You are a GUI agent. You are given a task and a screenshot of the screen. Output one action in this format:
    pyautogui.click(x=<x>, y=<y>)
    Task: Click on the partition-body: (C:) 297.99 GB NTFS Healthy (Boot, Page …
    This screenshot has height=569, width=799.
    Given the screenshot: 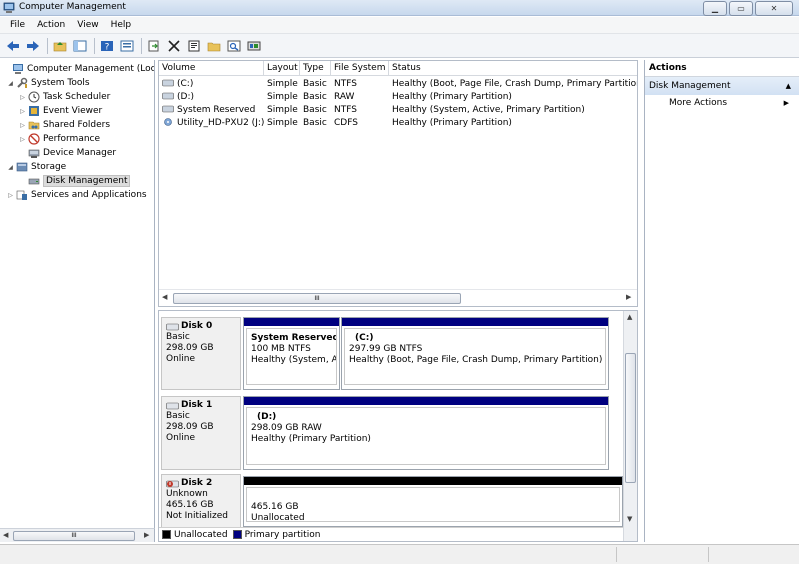 What is the action you would take?
    pyautogui.click(x=475, y=356)
    